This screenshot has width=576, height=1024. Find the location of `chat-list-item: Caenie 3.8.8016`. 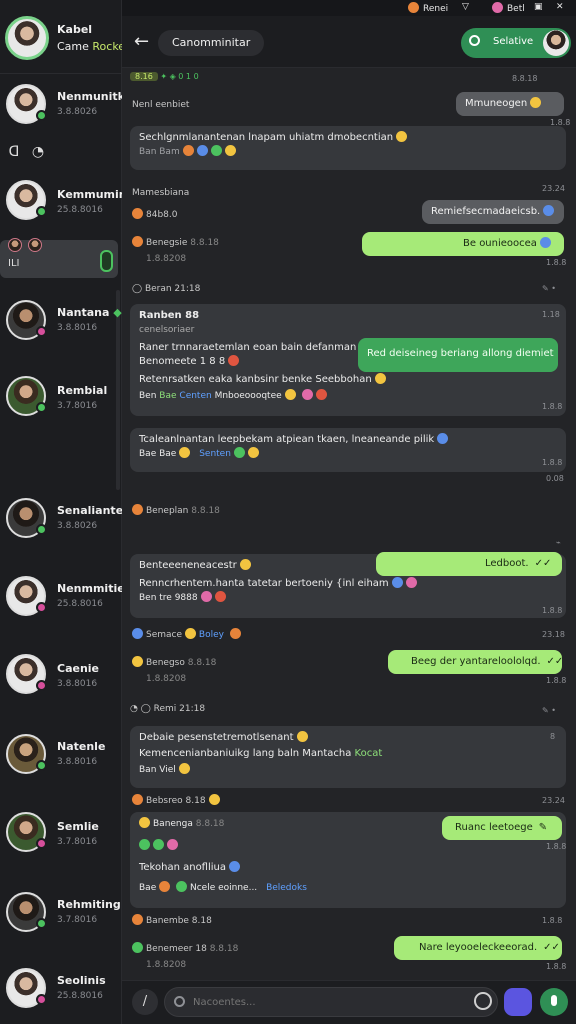

chat-list-item: Caenie 3.8.8016 is located at coordinates (61, 687).